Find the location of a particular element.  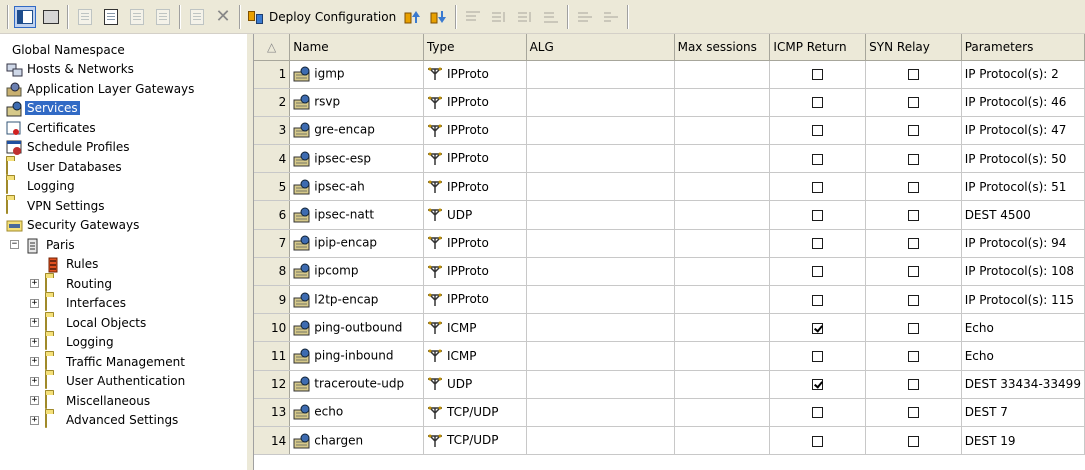

parameters-cell: DEST 7 is located at coordinates (1023, 412).